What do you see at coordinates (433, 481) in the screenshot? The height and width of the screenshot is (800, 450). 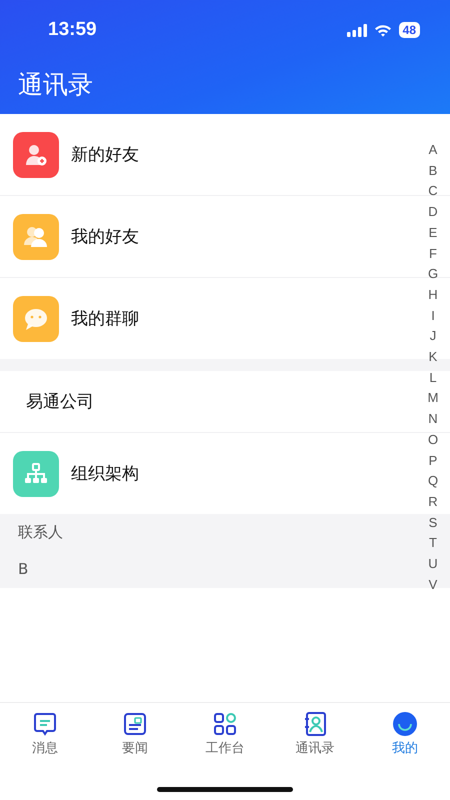 I see `index-letter: Q` at bounding box center [433, 481].